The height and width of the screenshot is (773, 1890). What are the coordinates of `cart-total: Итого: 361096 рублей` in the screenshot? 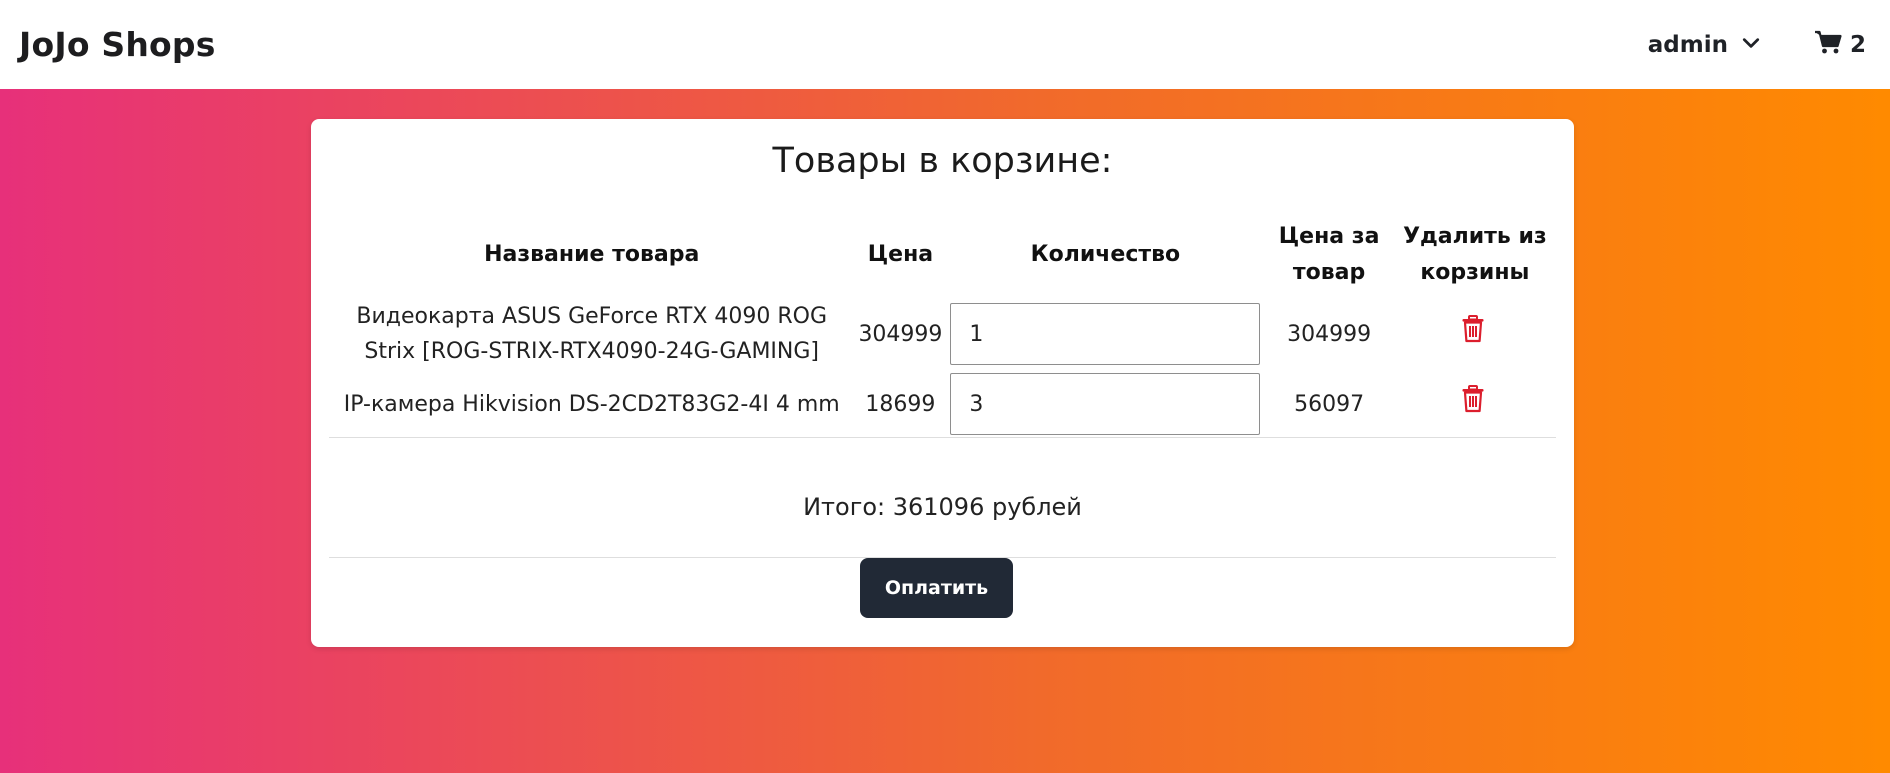 It's located at (942, 507).